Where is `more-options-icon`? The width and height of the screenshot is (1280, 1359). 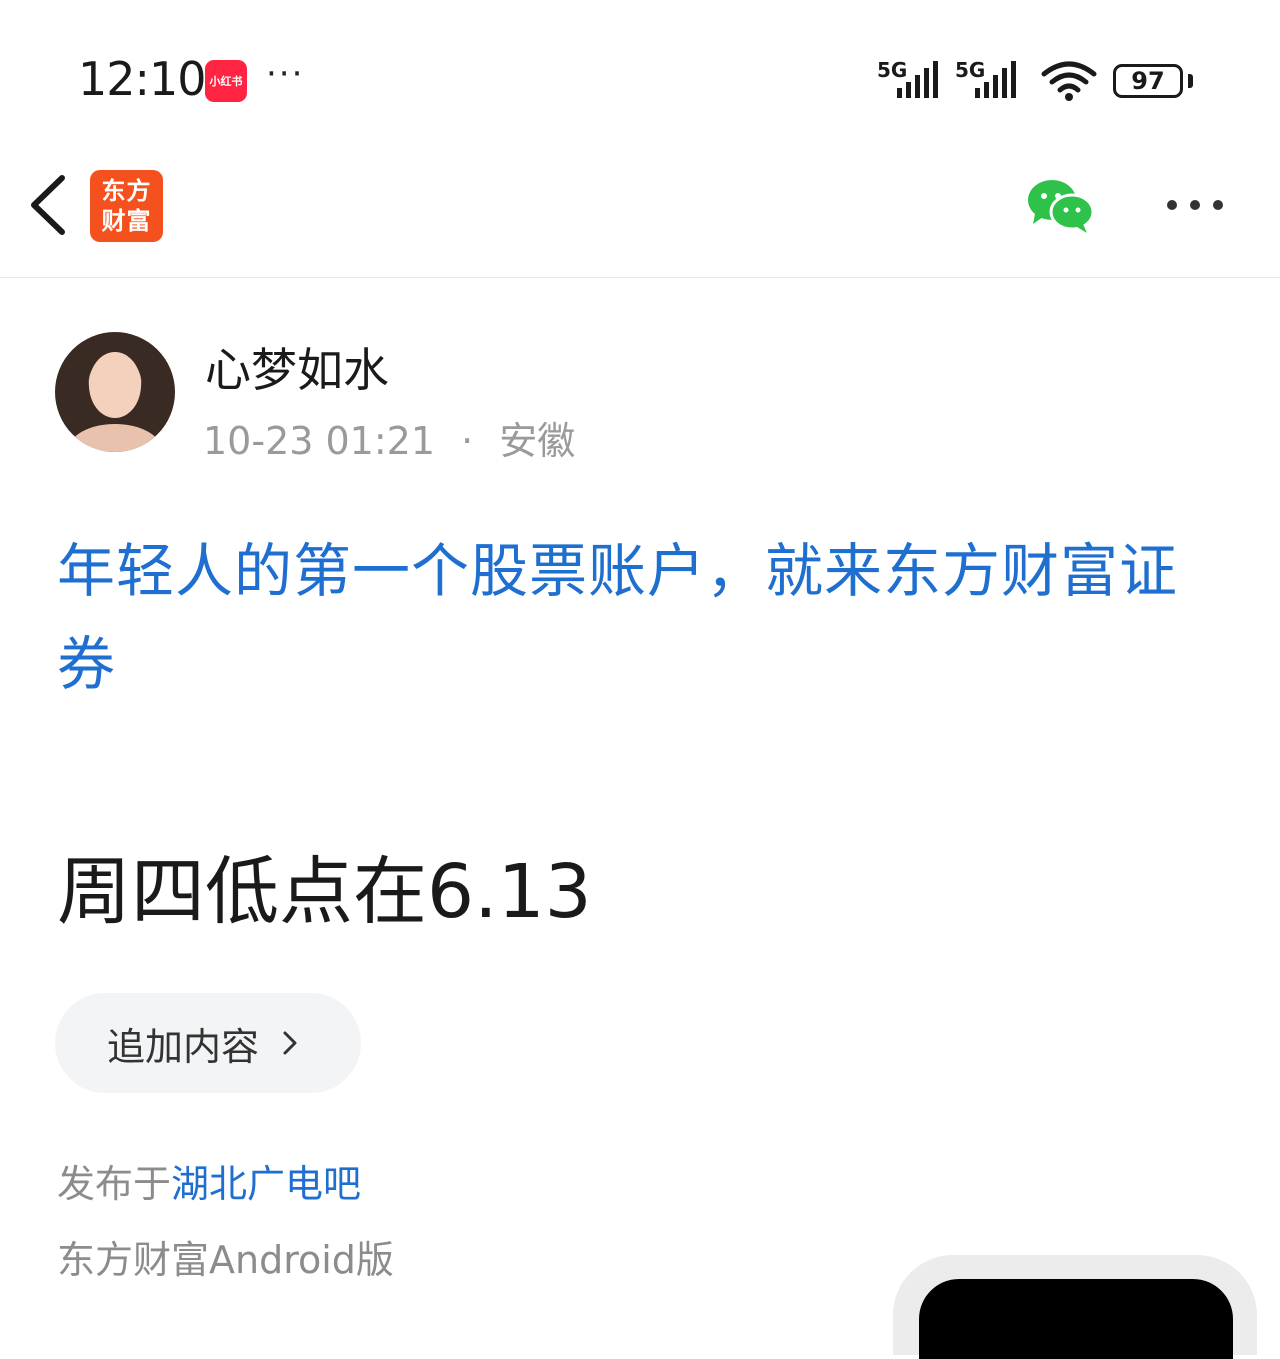 more-options-icon is located at coordinates (1195, 205).